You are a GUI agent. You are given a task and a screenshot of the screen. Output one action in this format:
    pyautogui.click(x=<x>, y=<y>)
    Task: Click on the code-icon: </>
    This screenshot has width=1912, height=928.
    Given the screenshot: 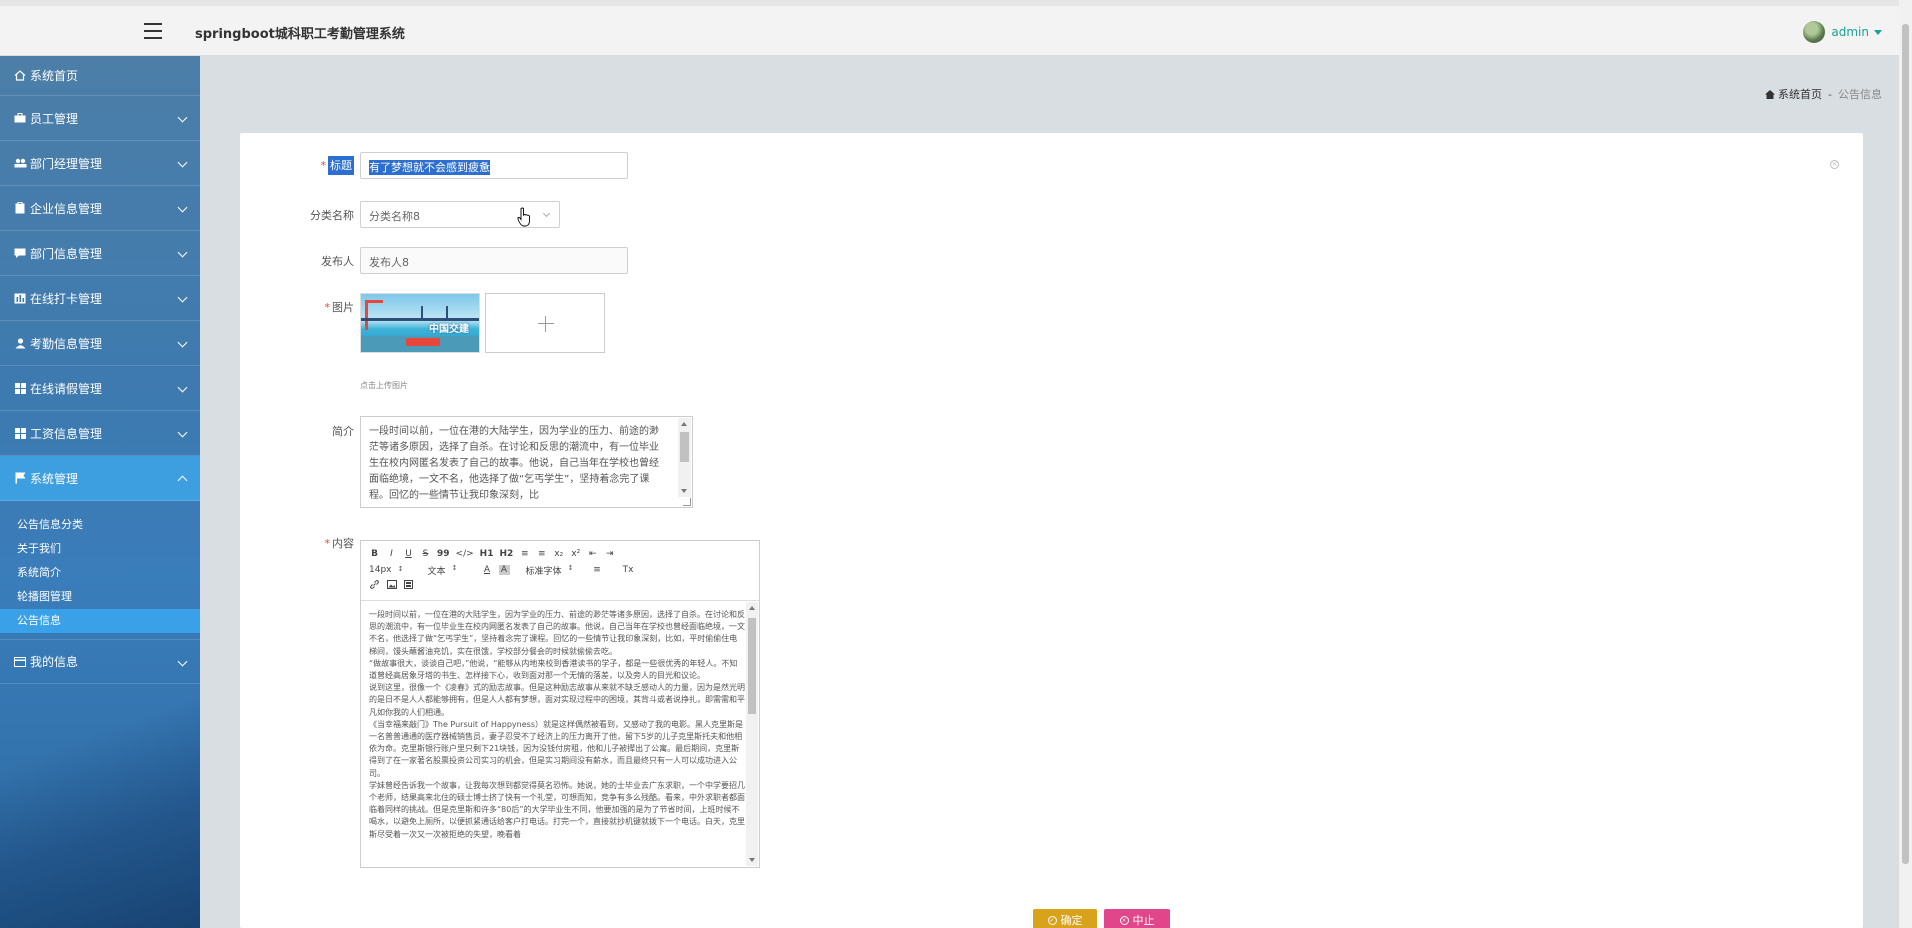 What is the action you would take?
    pyautogui.click(x=465, y=554)
    